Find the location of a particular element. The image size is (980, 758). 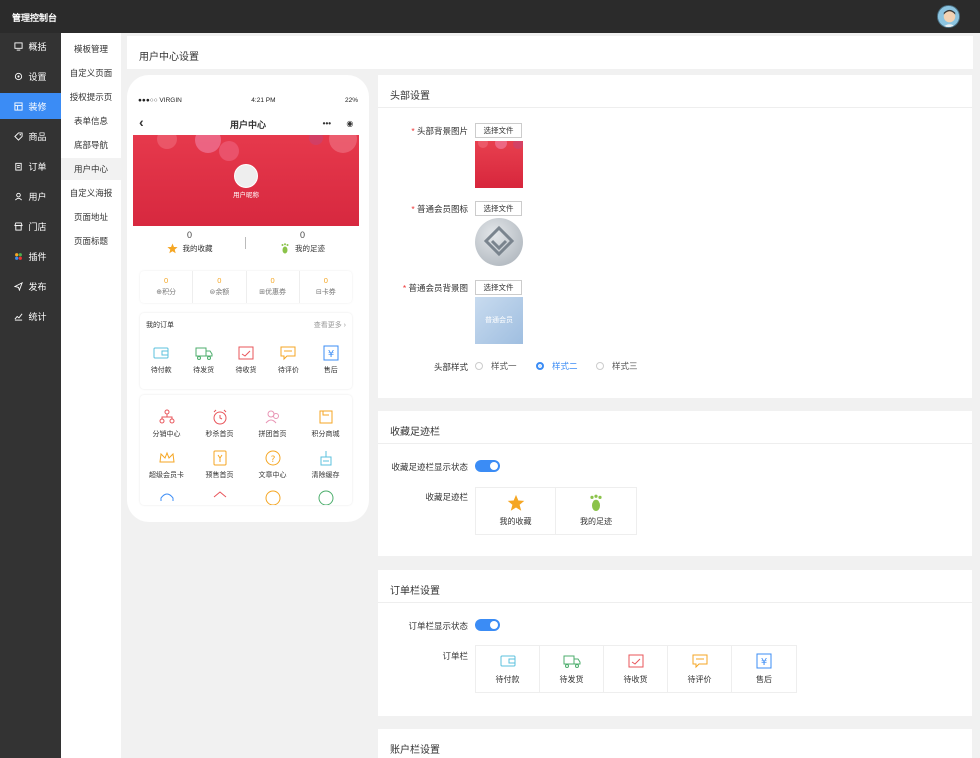

menu-presale: 预售首页 is located at coordinates (220, 464).